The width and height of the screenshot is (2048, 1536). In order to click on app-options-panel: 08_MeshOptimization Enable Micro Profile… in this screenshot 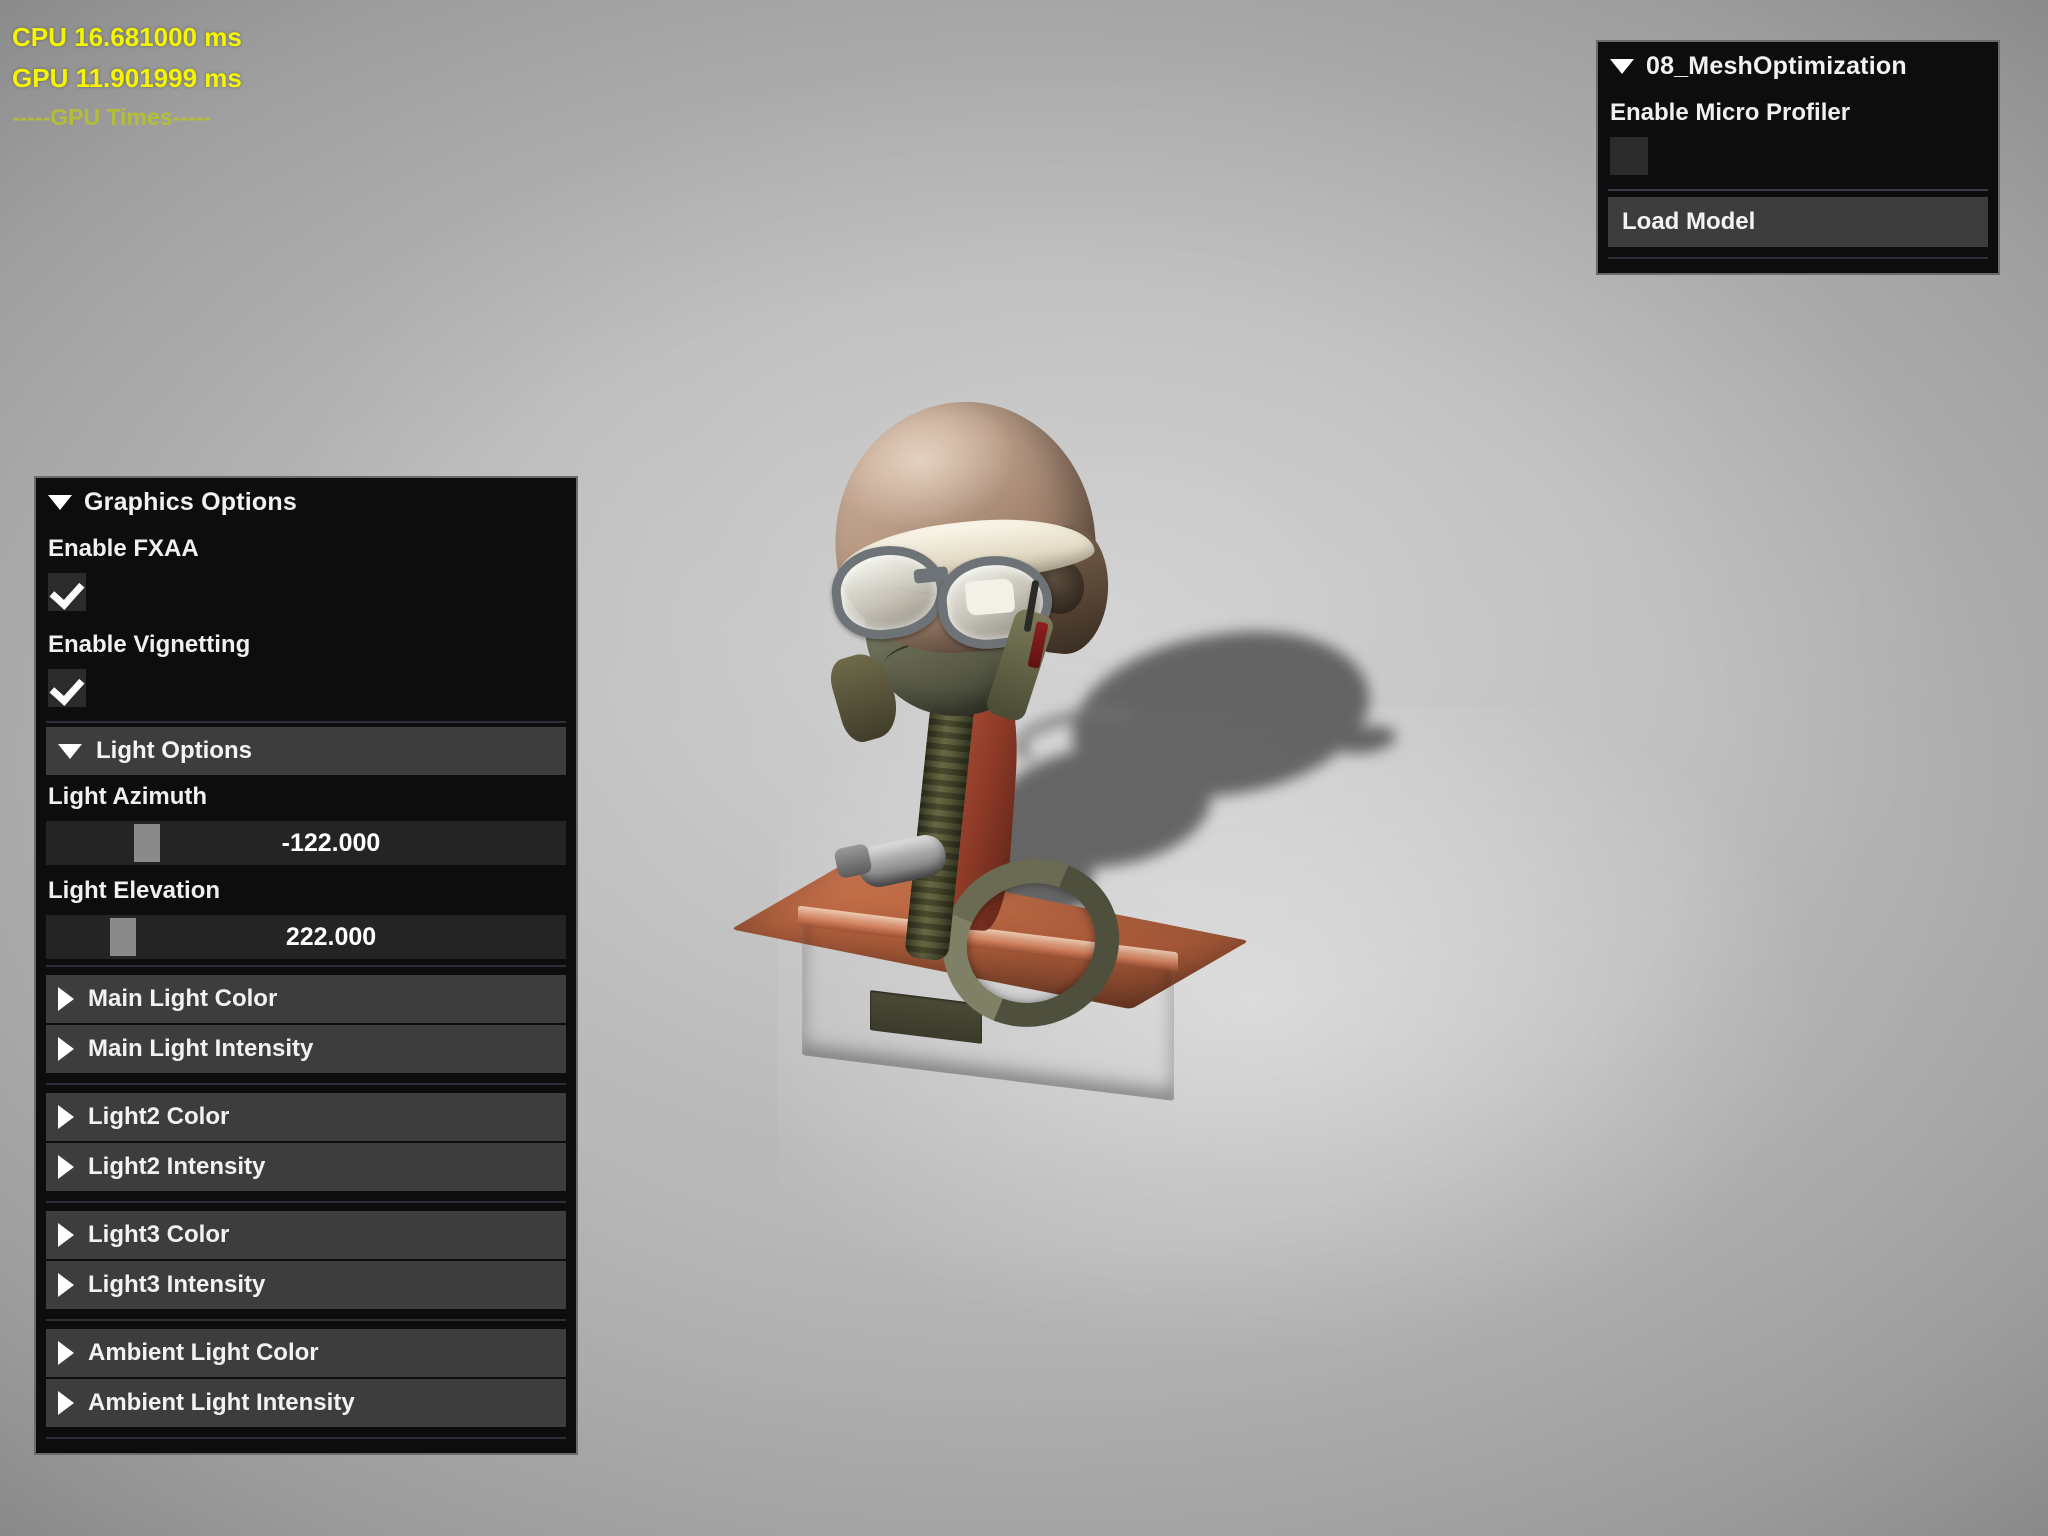, I will do `click(1798, 157)`.